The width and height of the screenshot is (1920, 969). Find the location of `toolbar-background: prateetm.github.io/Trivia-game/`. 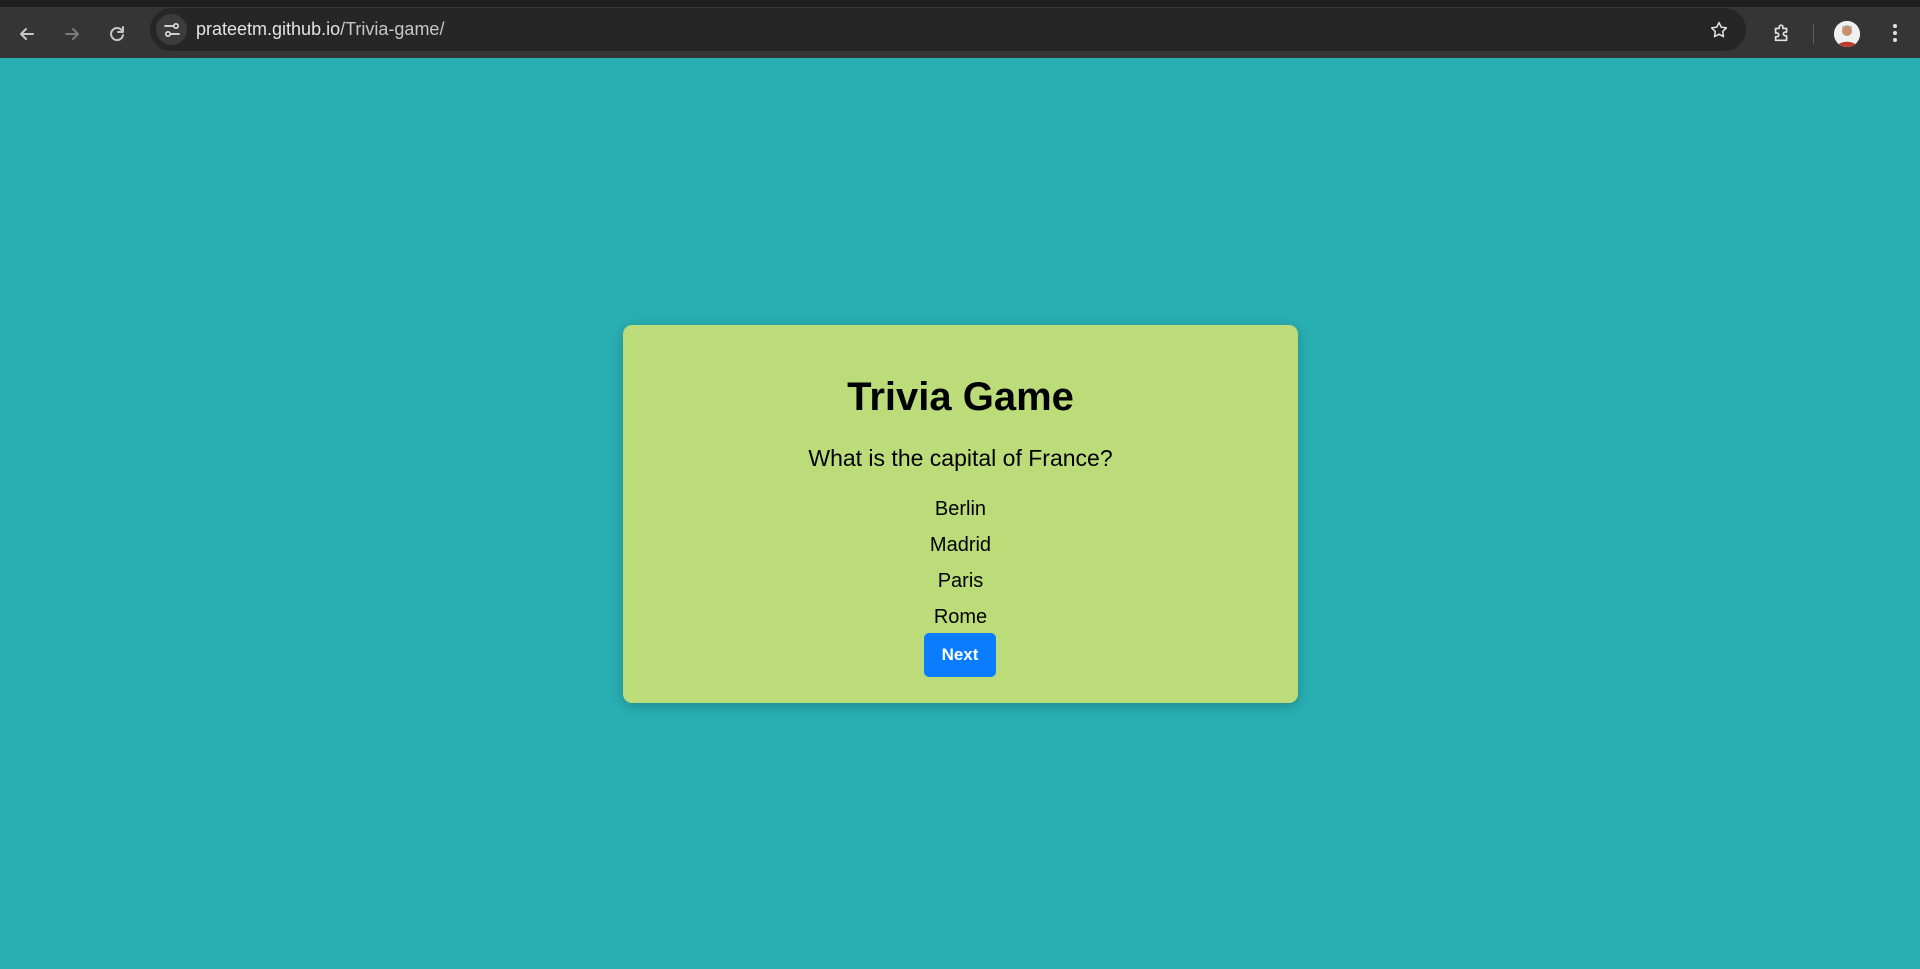

toolbar-background: prateetm.github.io/Trivia-game/ is located at coordinates (960, 32).